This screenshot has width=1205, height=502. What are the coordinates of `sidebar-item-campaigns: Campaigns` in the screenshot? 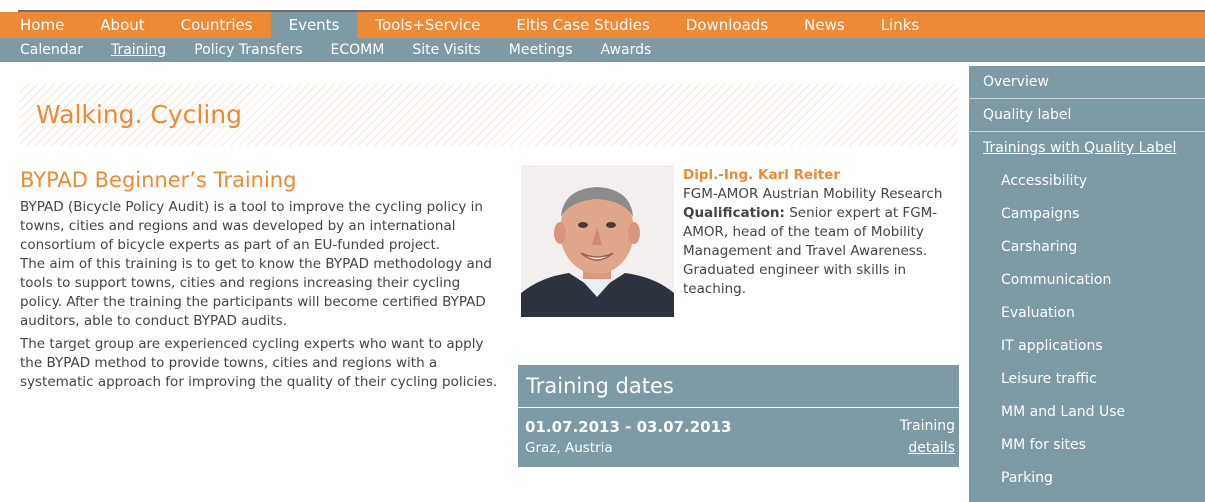 It's located at (1087, 214).